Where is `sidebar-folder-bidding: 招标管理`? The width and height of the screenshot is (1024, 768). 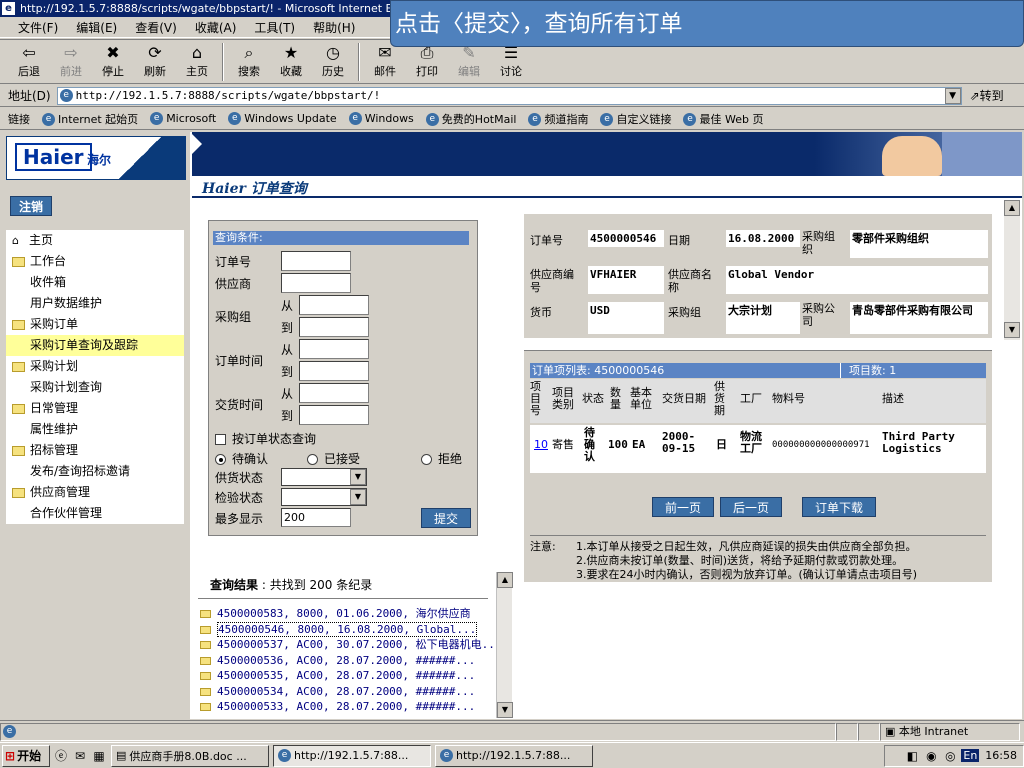
sidebar-folder-bidding: 招标管理 is located at coordinates (95, 450).